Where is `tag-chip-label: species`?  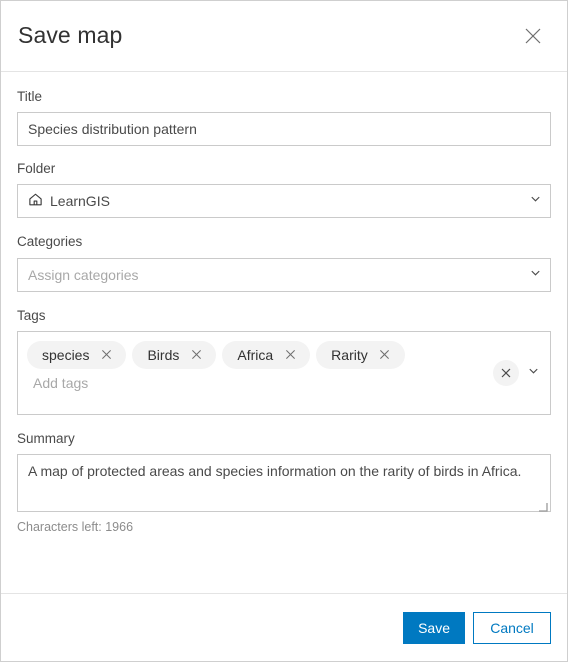 tag-chip-label: species is located at coordinates (66, 354).